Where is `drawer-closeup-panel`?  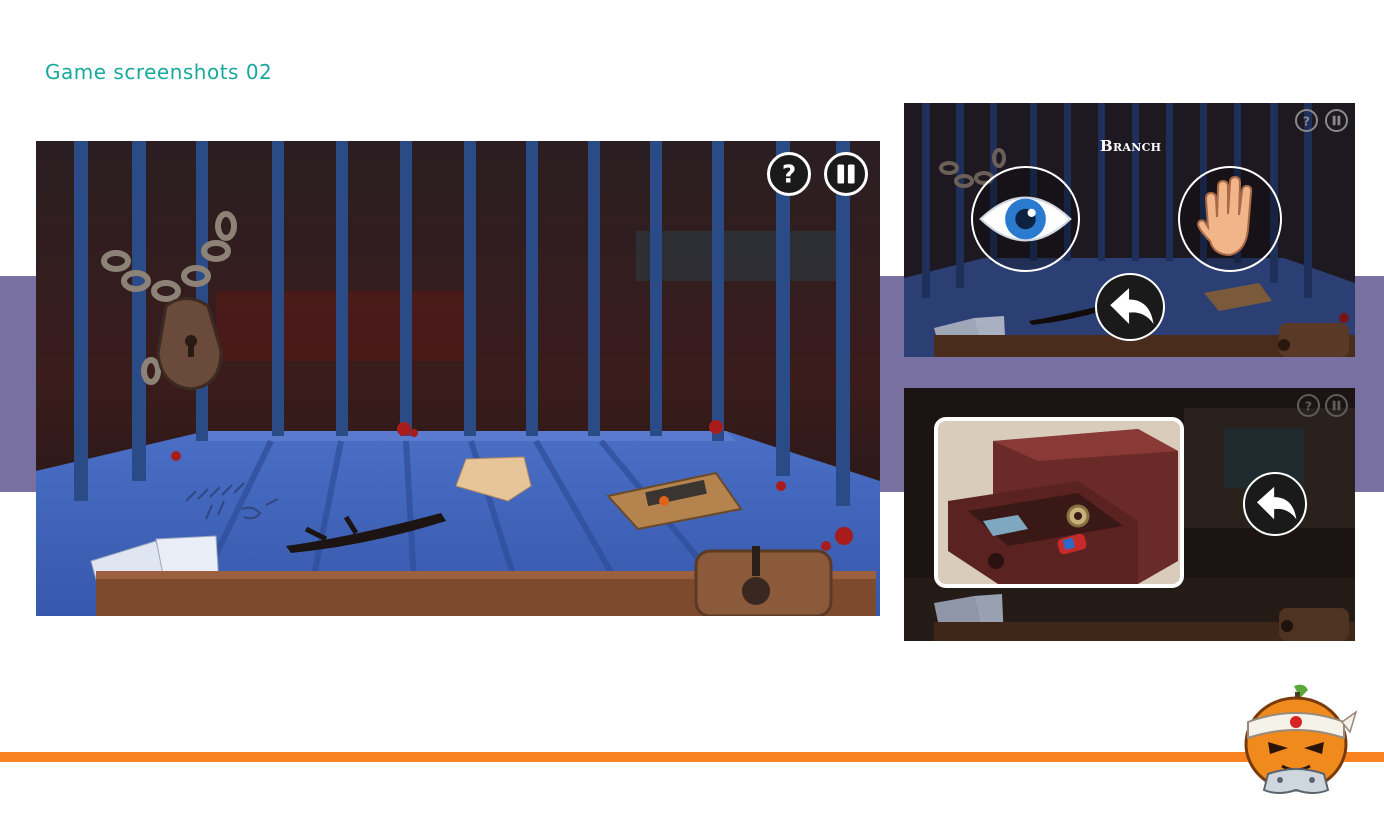
drawer-closeup-panel is located at coordinates (1059, 502).